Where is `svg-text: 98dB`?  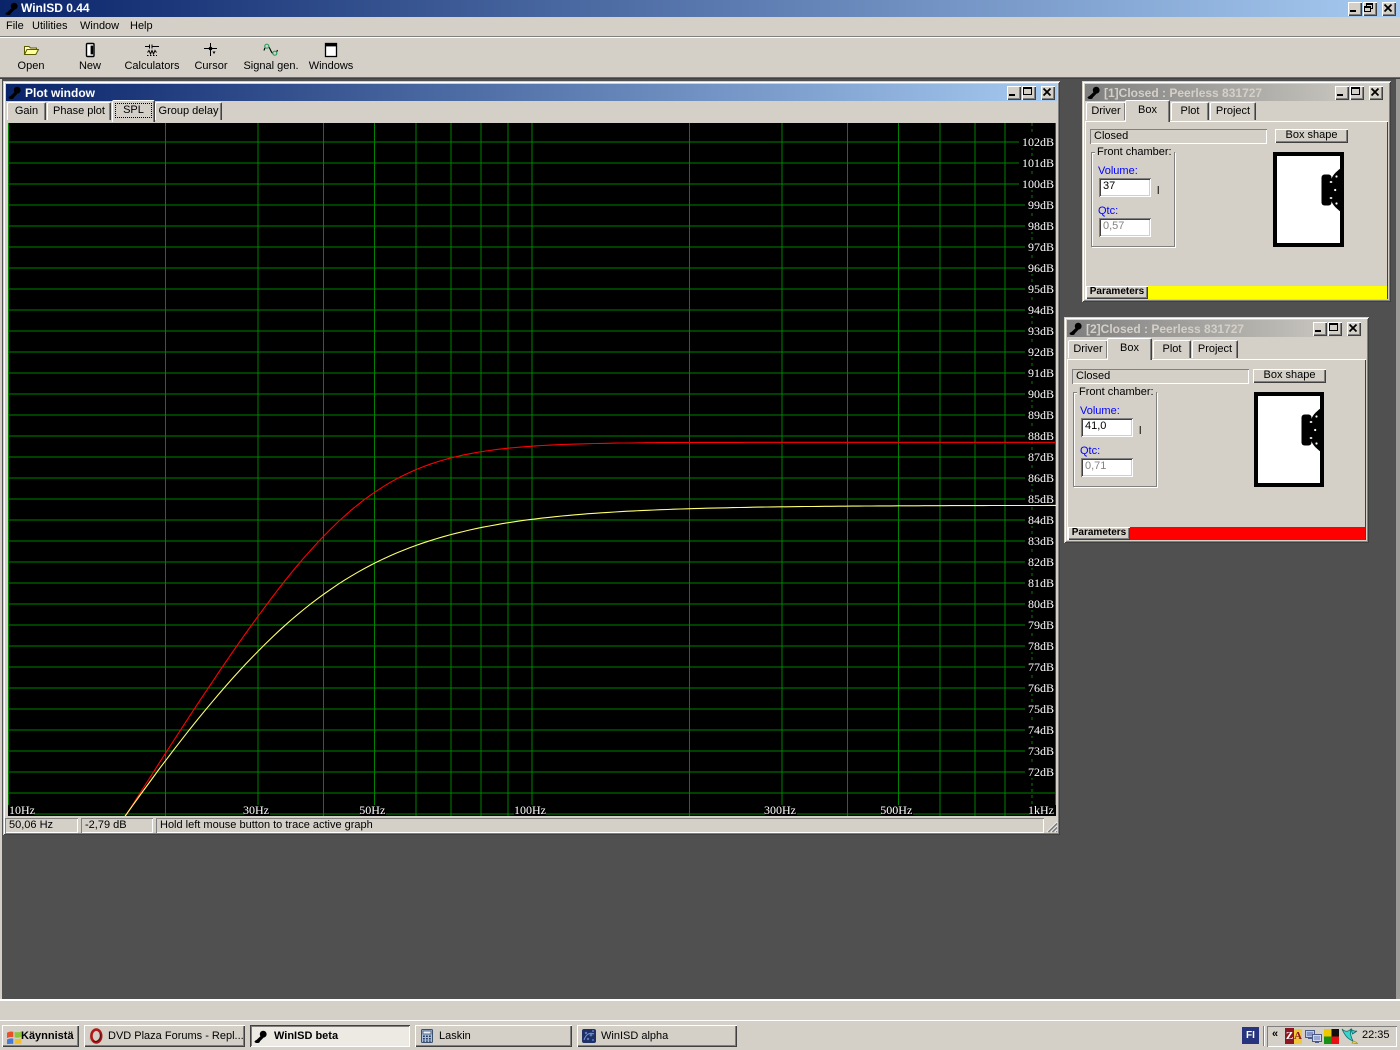 svg-text: 98dB is located at coordinates (1041, 226).